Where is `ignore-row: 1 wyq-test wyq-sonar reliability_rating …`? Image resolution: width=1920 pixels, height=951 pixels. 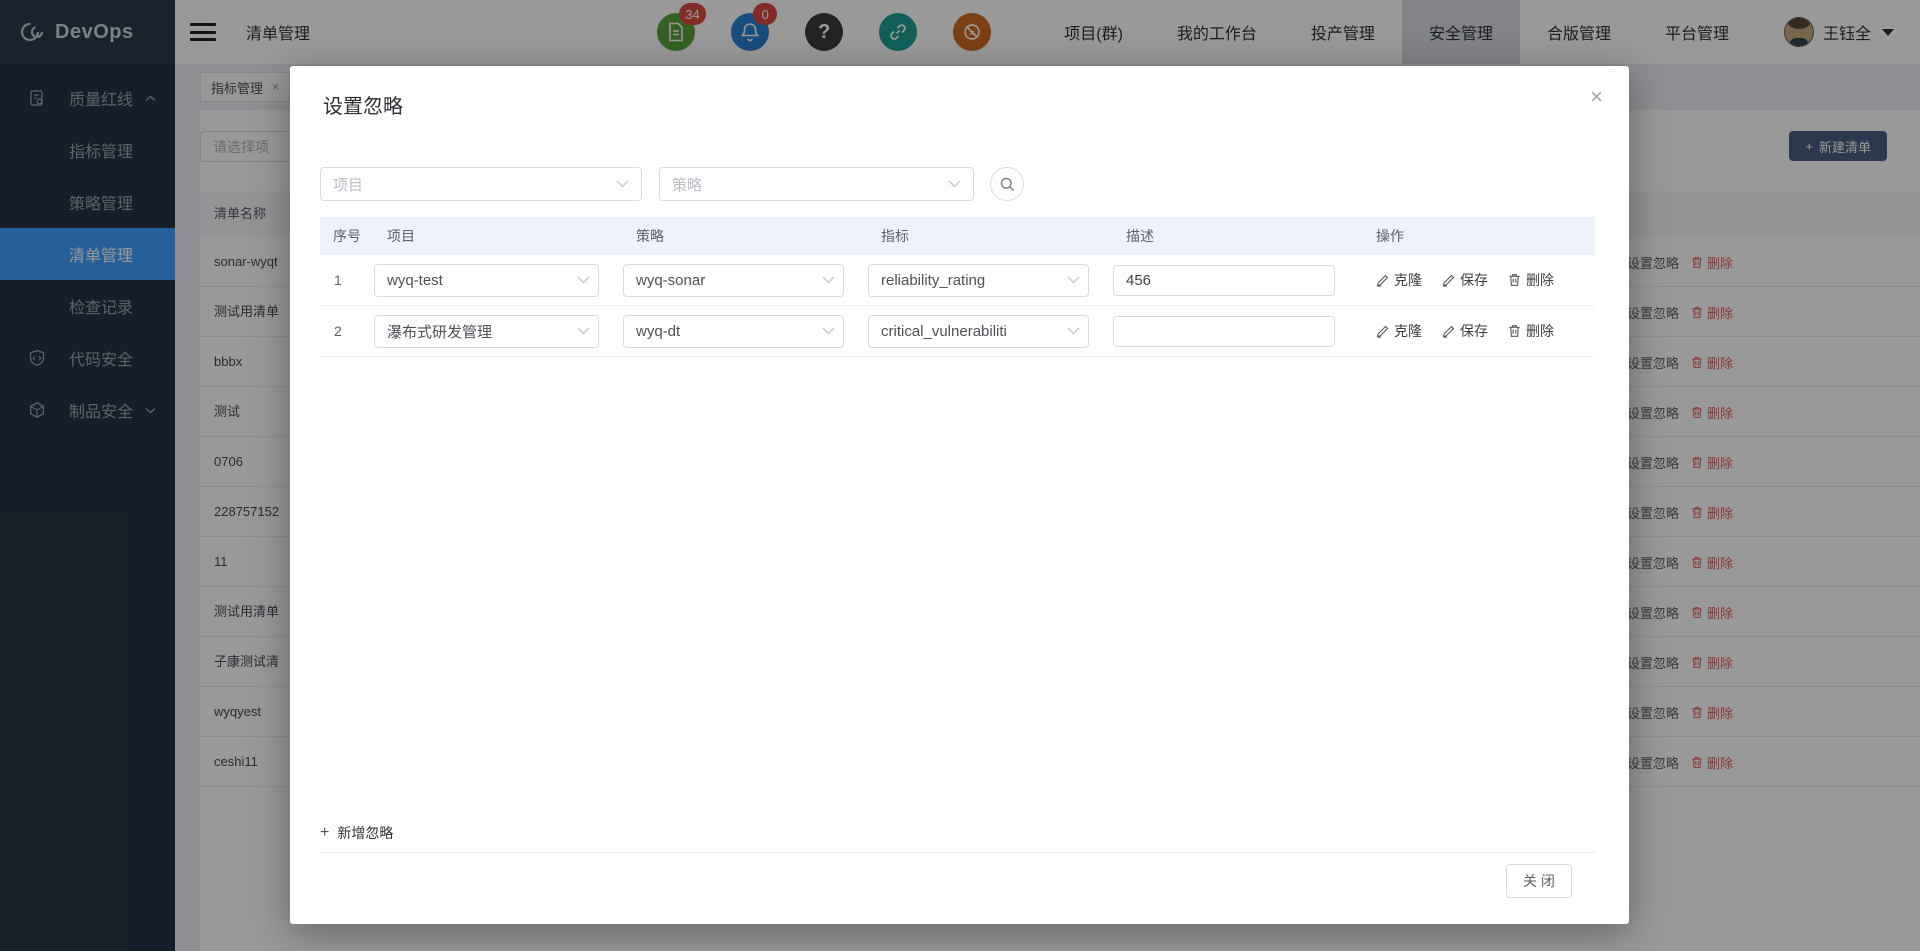 ignore-row: 1 wyq-test wyq-sonar reliability_rating … is located at coordinates (957, 280).